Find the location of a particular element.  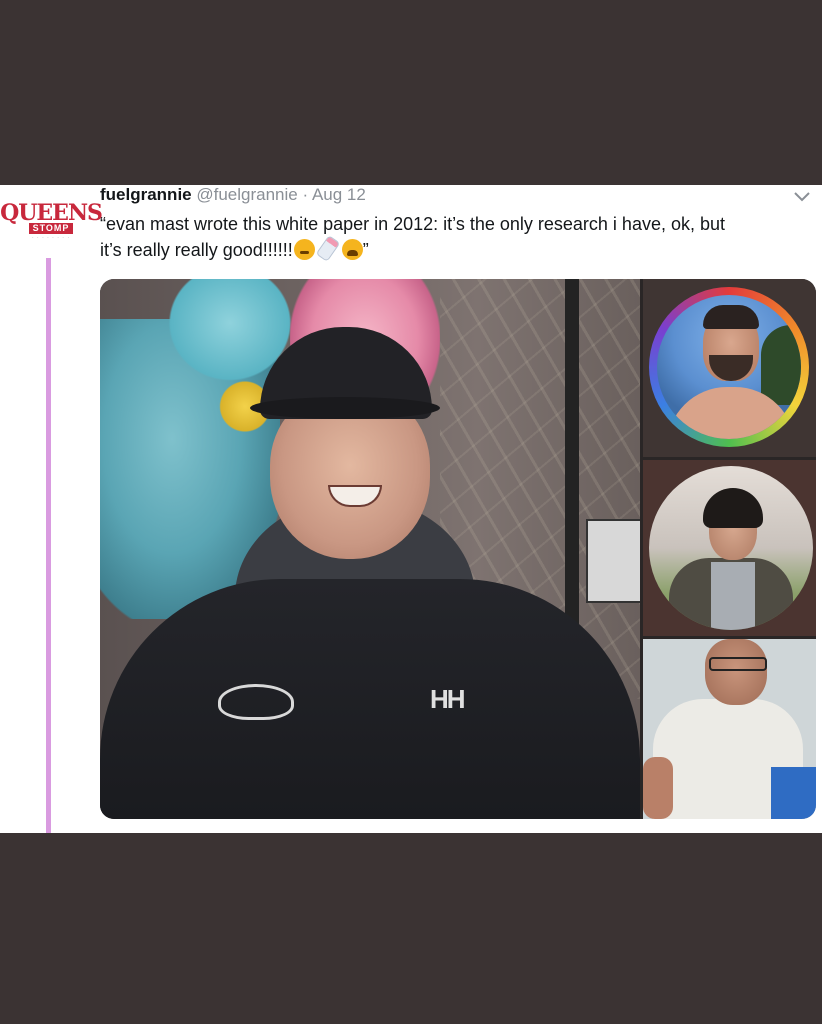

tweet-text-line-2-prefix: it’s really really good!!!!!! is located at coordinates (196, 250).